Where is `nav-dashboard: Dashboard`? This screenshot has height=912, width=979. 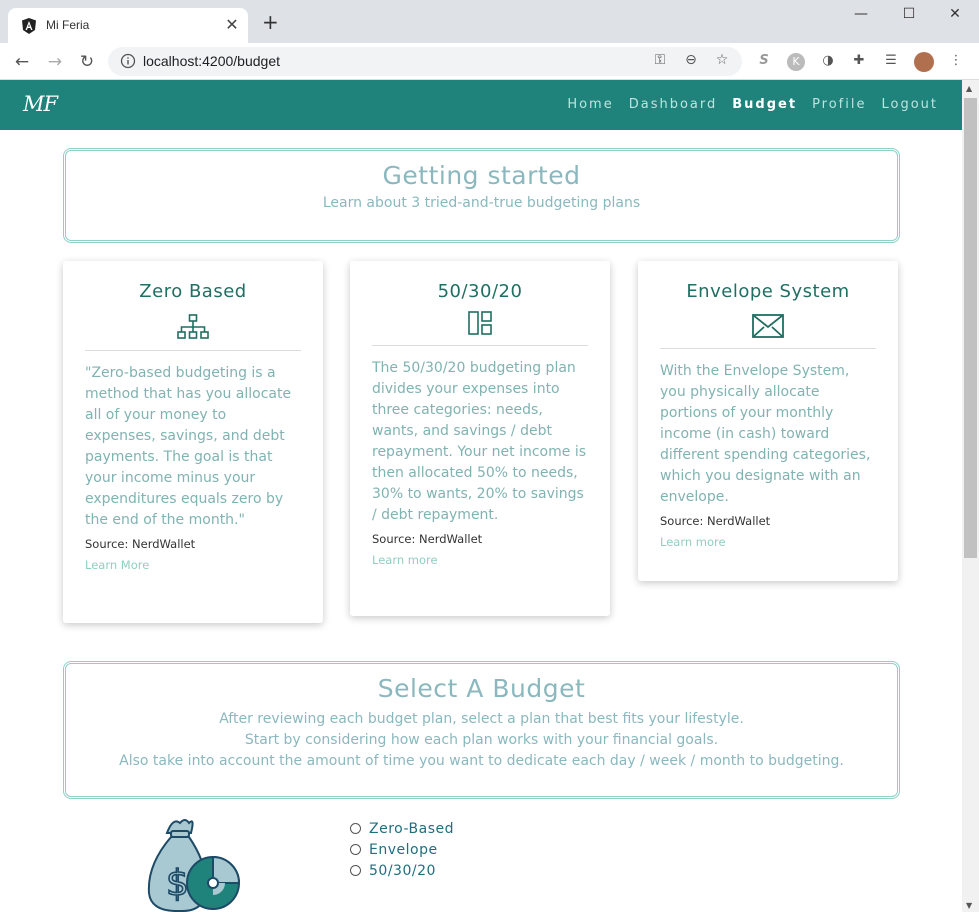
nav-dashboard: Dashboard is located at coordinates (673, 104).